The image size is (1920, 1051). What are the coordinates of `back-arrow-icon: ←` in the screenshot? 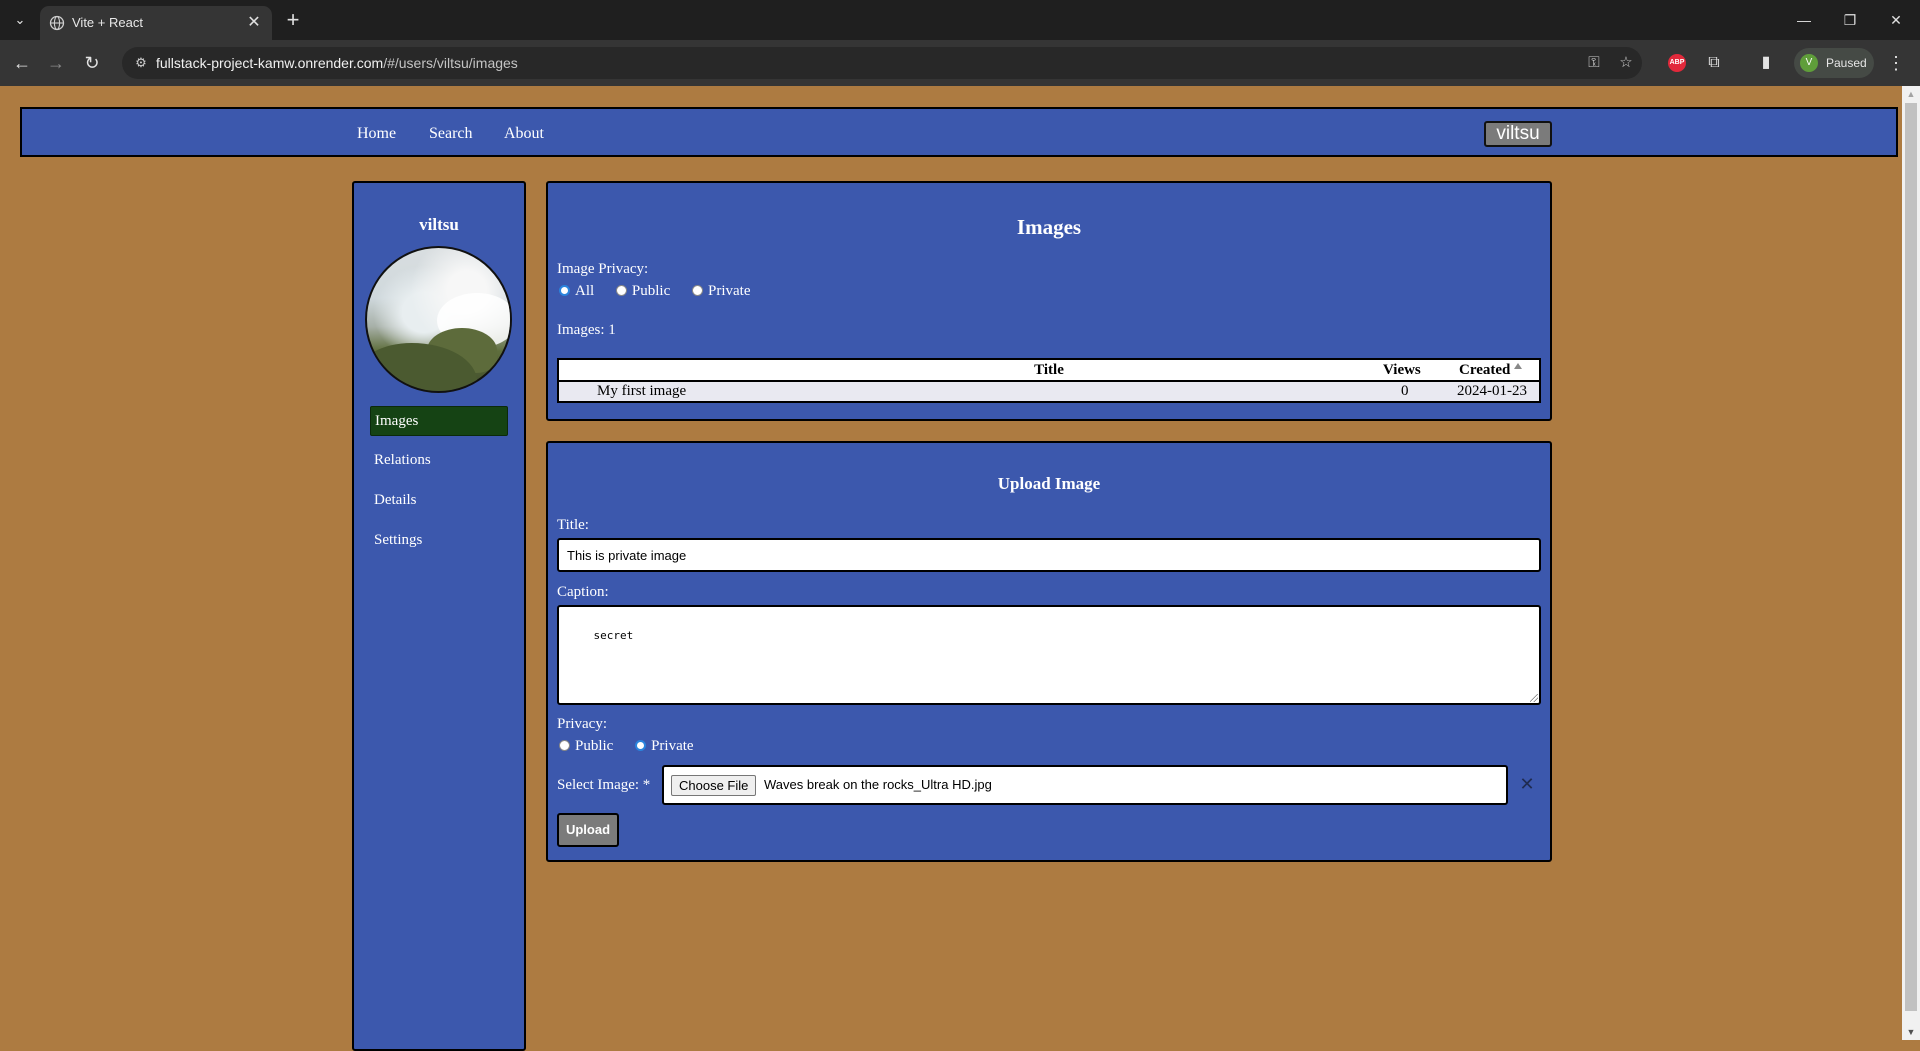 It's located at (22, 63).